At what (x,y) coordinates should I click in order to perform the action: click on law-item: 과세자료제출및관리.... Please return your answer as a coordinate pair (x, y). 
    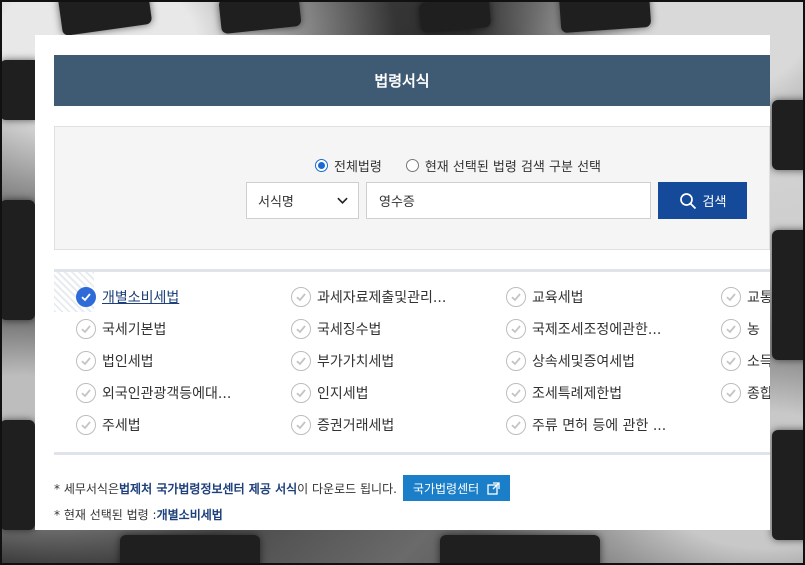
    Looking at the image, I should click on (398, 296).